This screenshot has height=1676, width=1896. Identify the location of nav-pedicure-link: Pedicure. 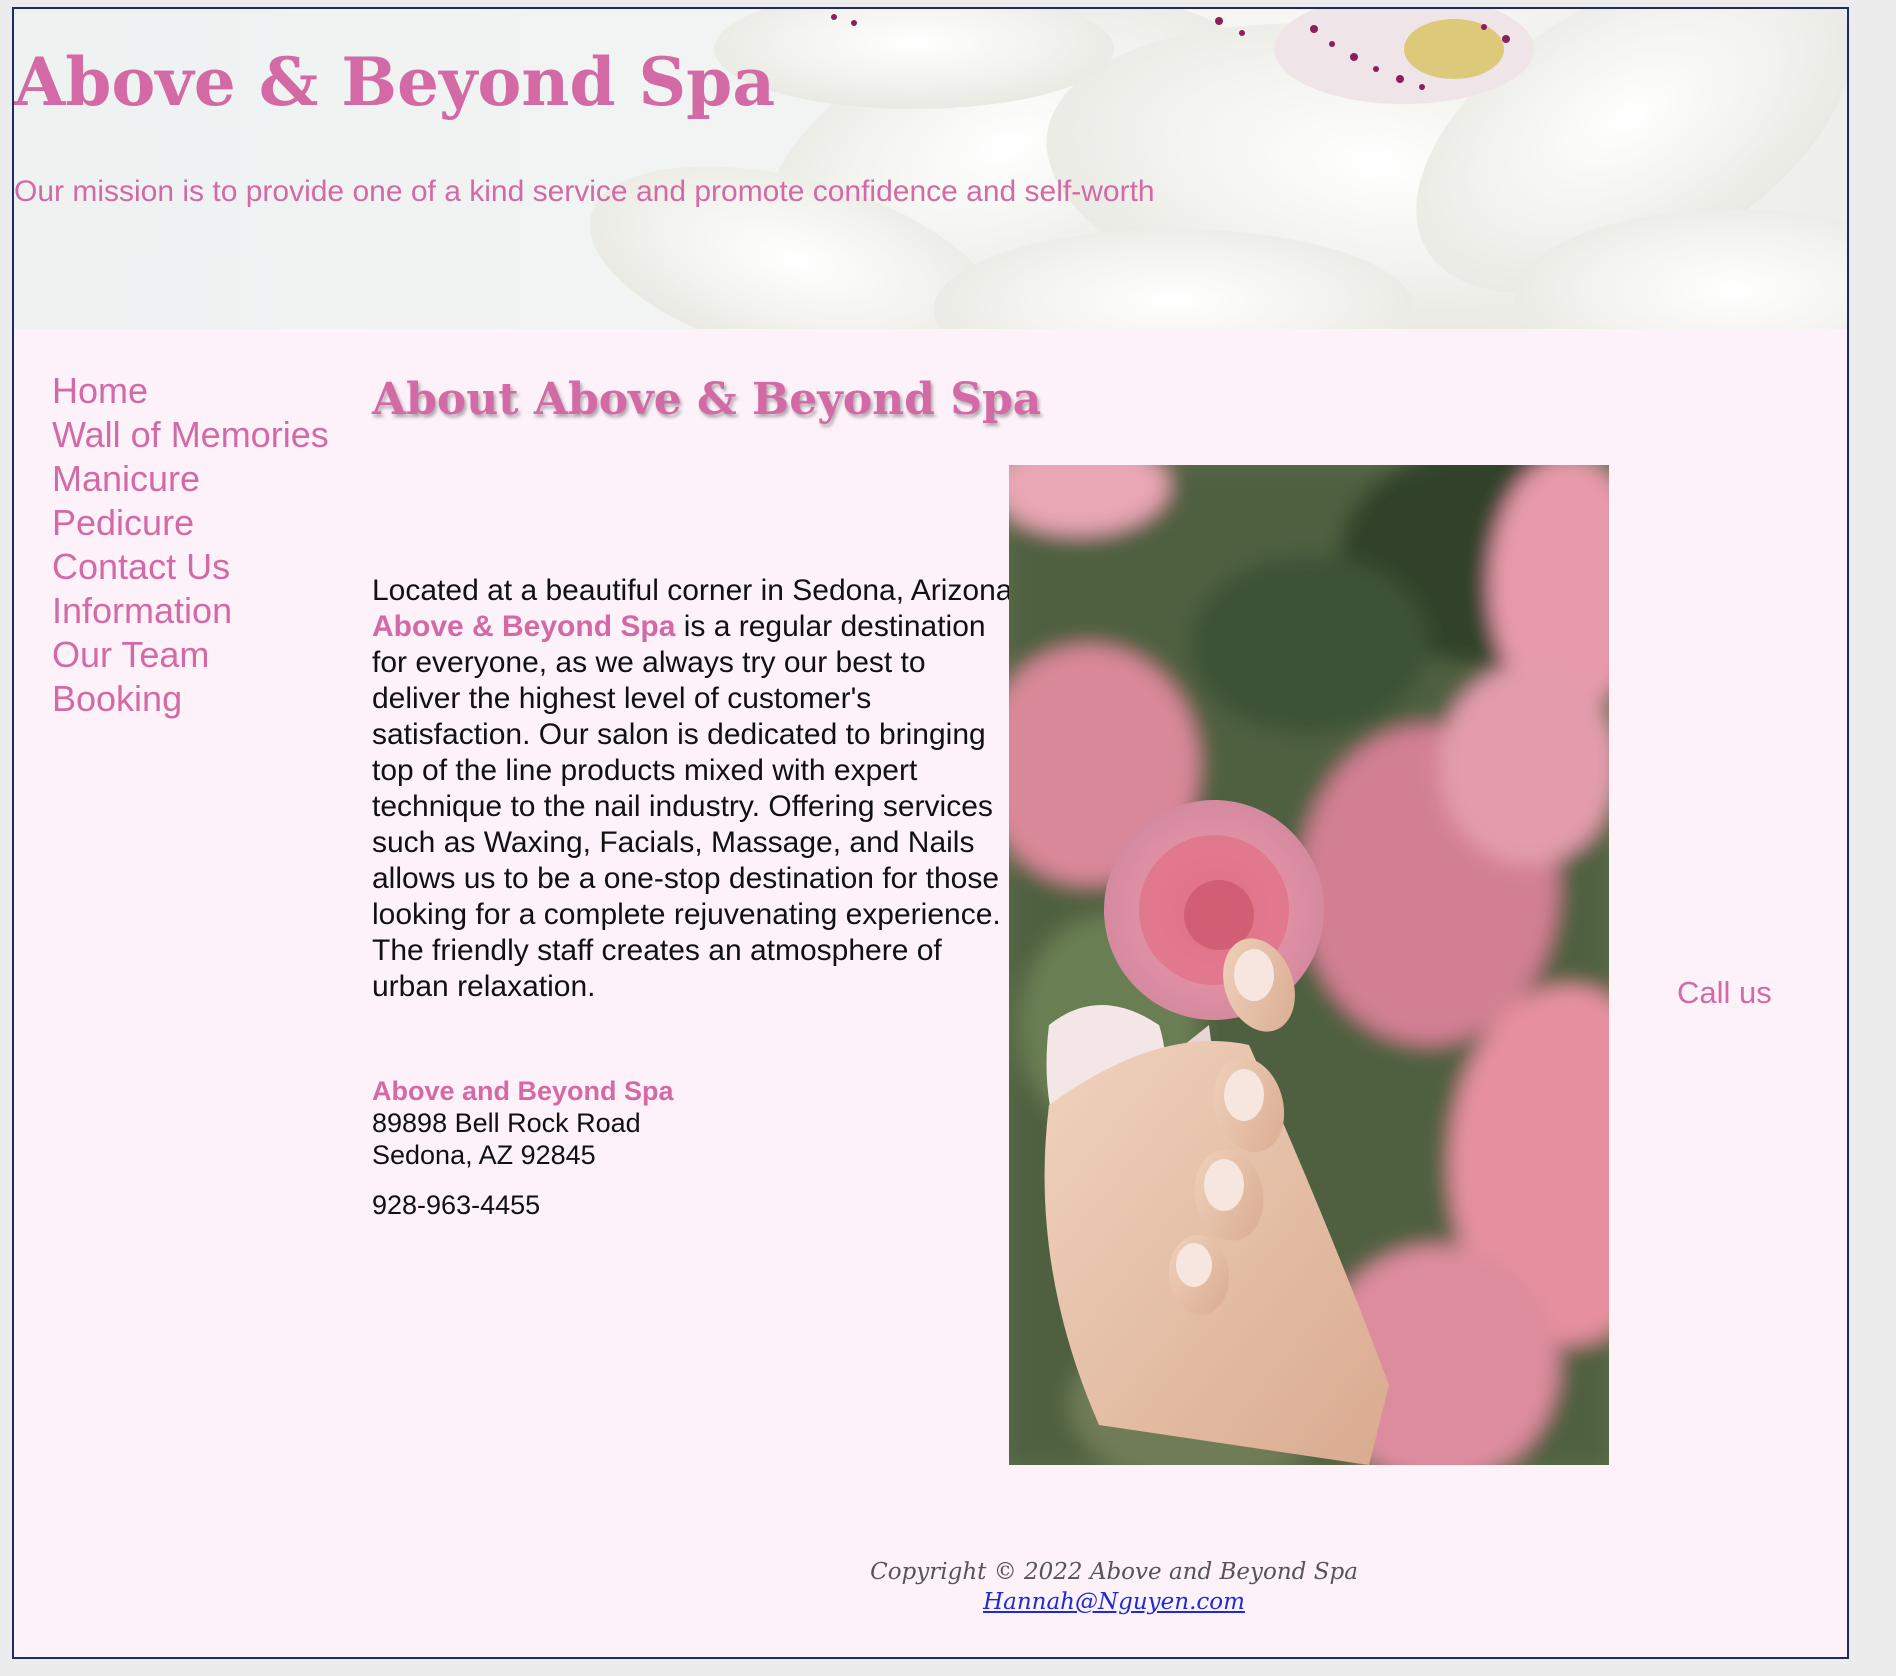
(190, 523).